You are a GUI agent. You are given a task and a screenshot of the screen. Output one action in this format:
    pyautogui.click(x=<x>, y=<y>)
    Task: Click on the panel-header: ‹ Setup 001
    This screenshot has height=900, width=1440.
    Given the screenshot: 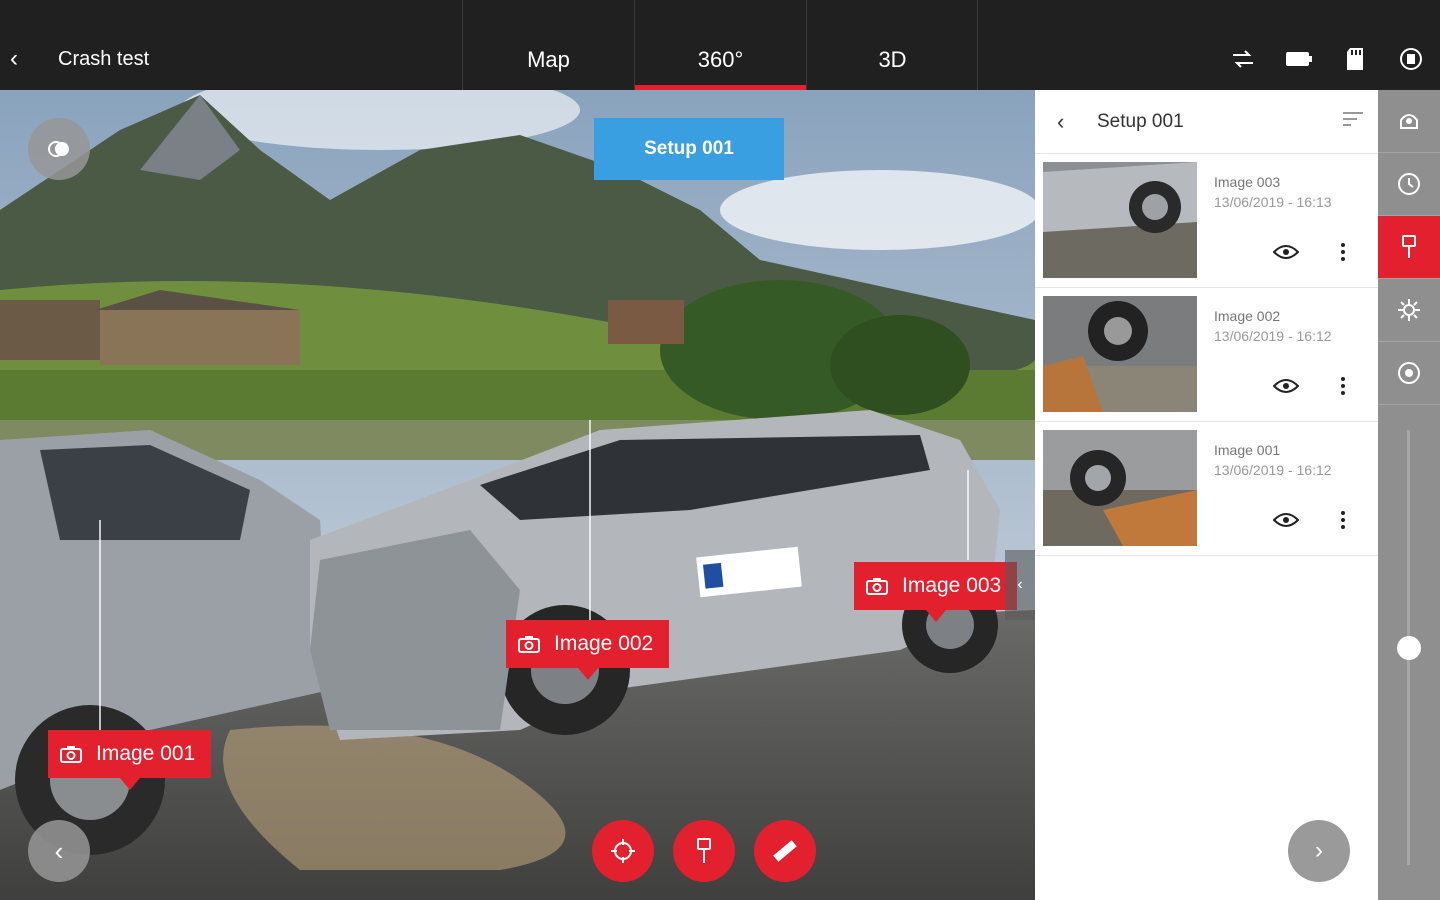 What is the action you would take?
    pyautogui.click(x=1206, y=122)
    